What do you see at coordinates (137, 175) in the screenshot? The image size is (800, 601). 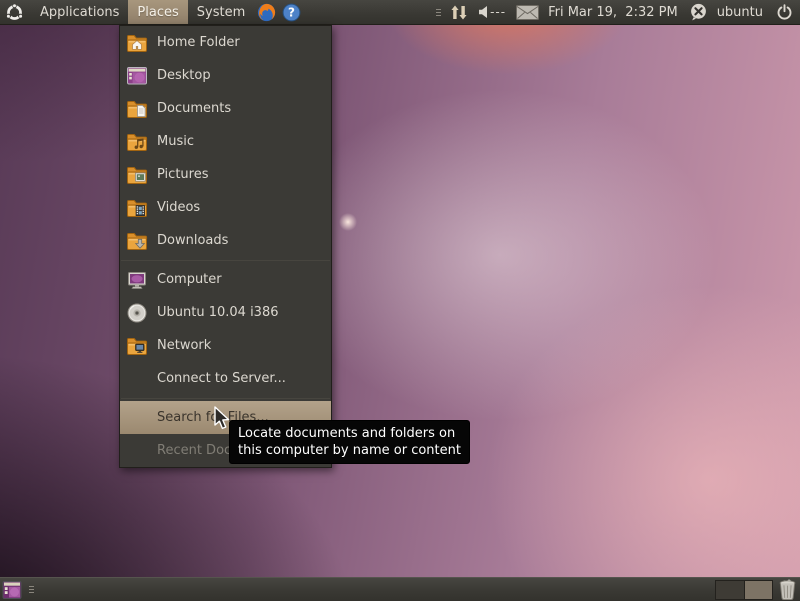 I see `folder-pictures-icon` at bounding box center [137, 175].